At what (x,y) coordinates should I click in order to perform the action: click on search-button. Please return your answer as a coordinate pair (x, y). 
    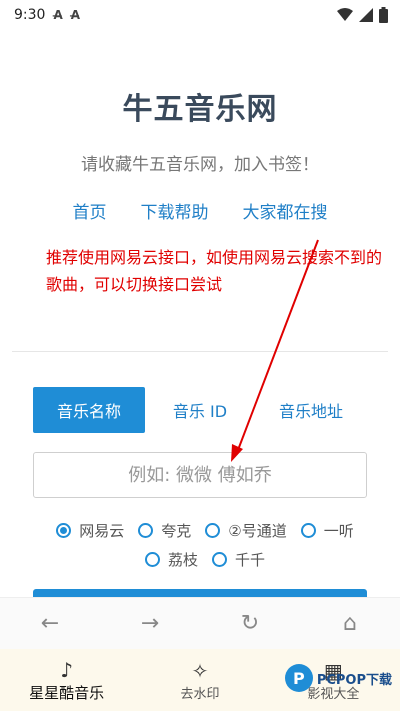
    Looking at the image, I should click on (200, 593).